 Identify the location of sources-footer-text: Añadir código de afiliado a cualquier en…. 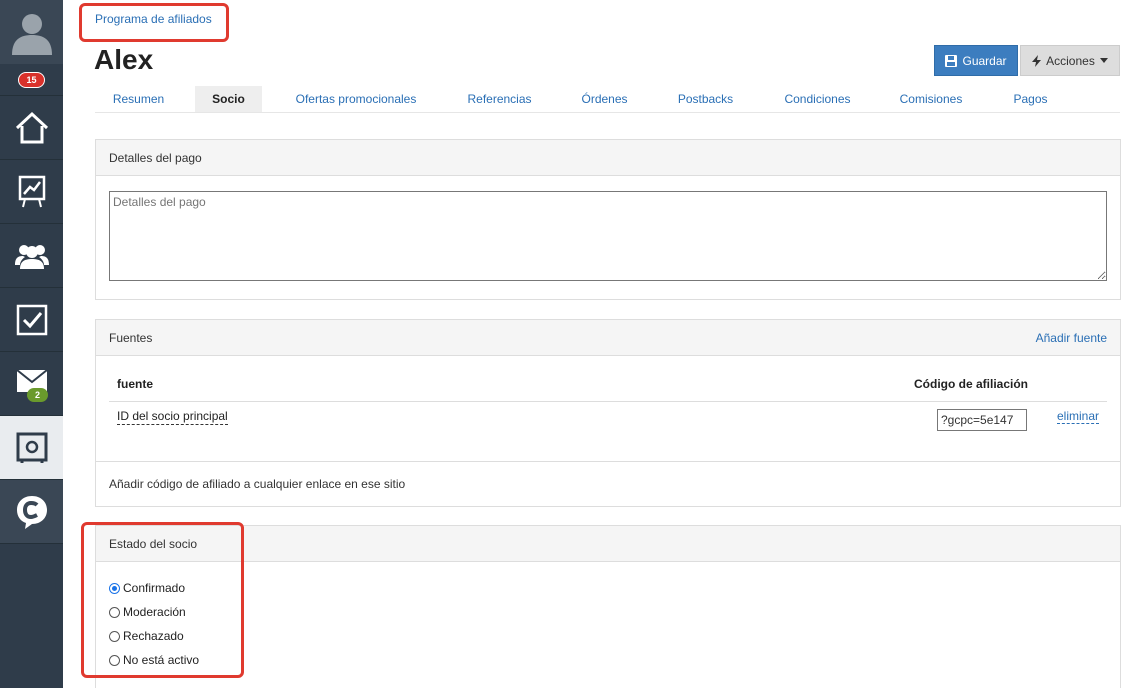
(257, 484).